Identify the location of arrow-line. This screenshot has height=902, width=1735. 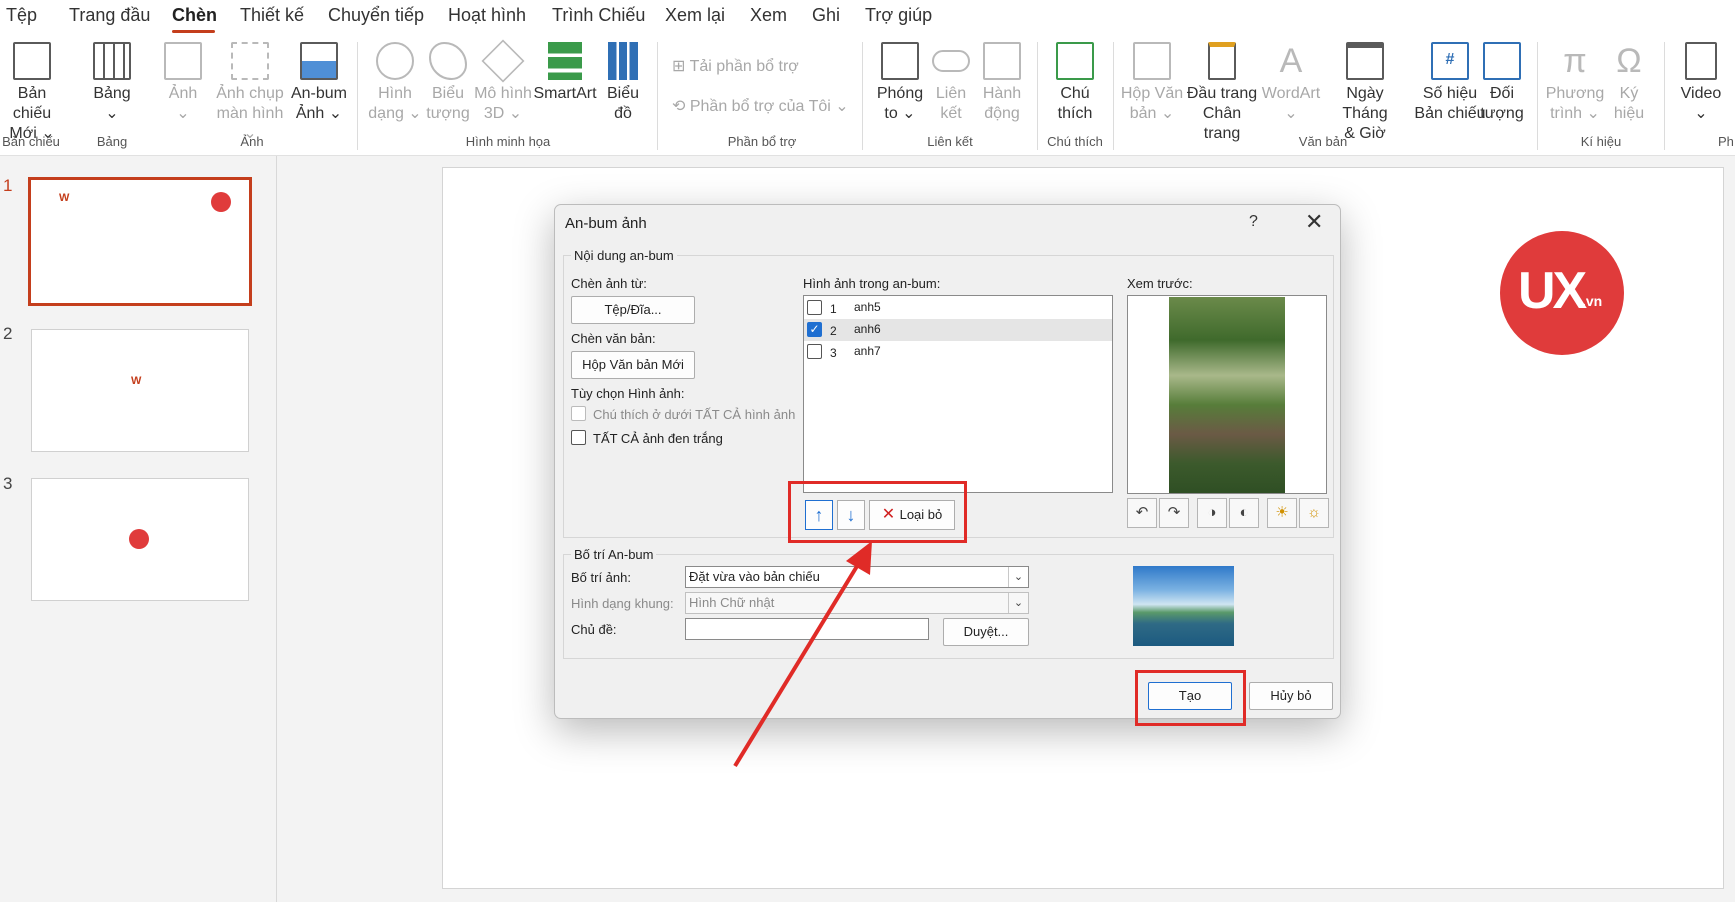
(798, 662).